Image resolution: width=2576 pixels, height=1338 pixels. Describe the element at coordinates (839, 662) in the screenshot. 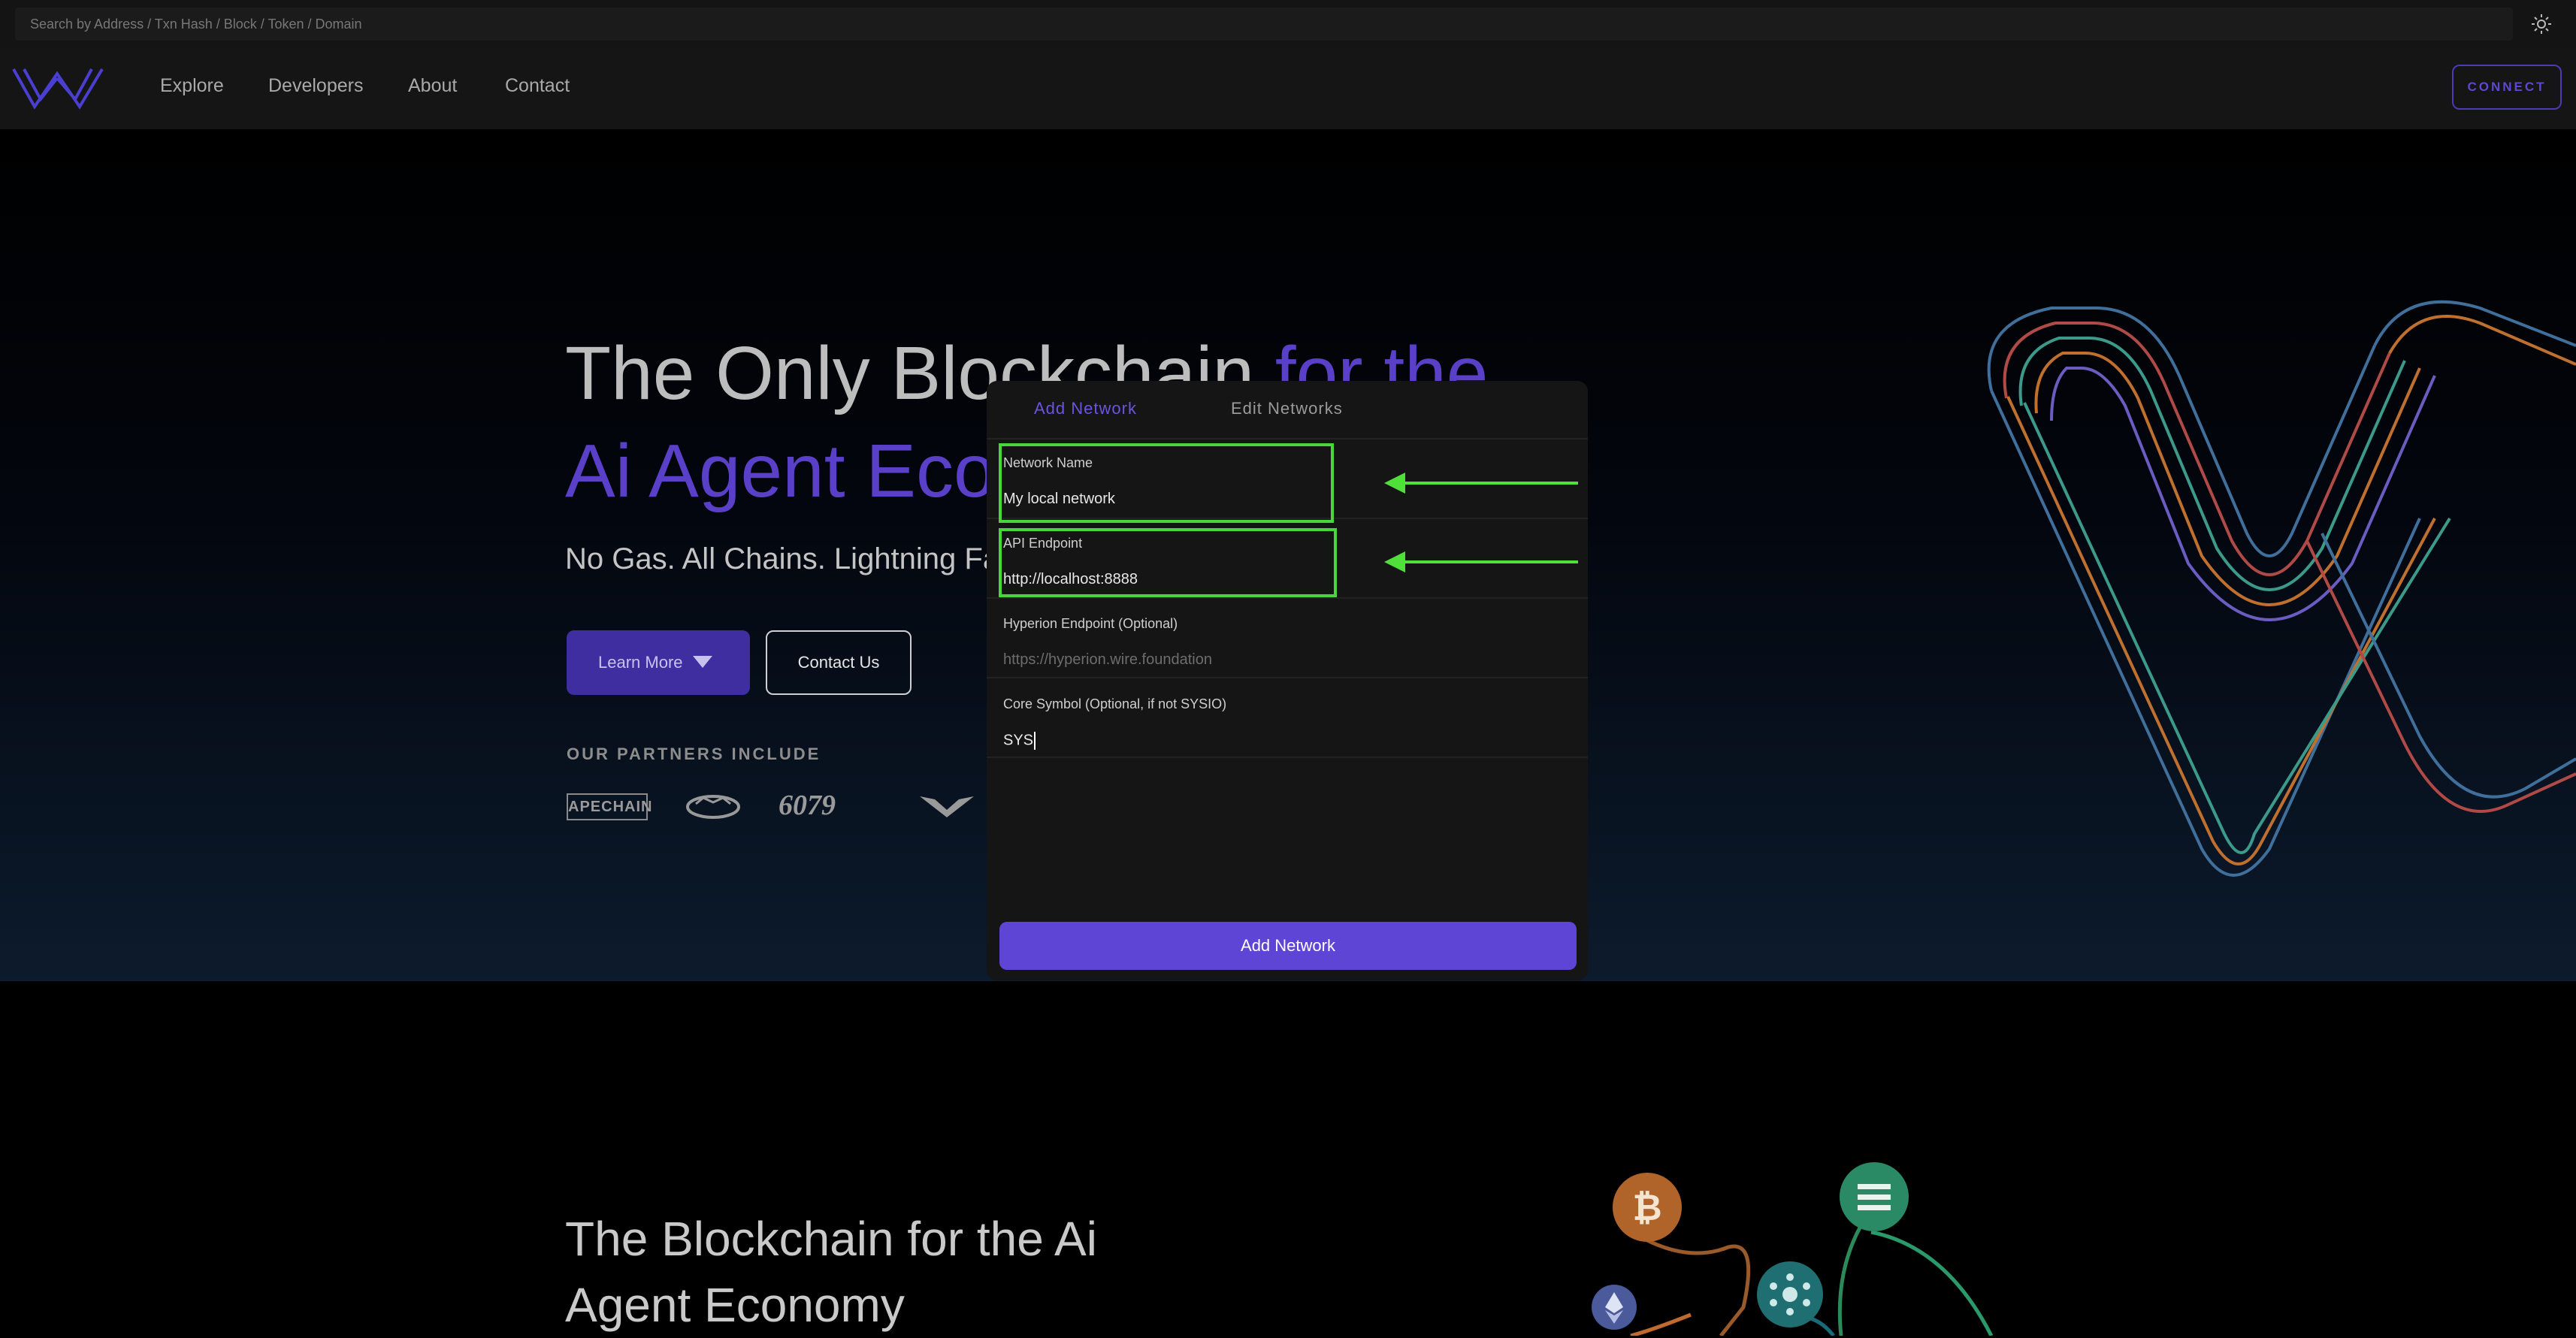

I see `contact-us-button: Contact Us` at that location.